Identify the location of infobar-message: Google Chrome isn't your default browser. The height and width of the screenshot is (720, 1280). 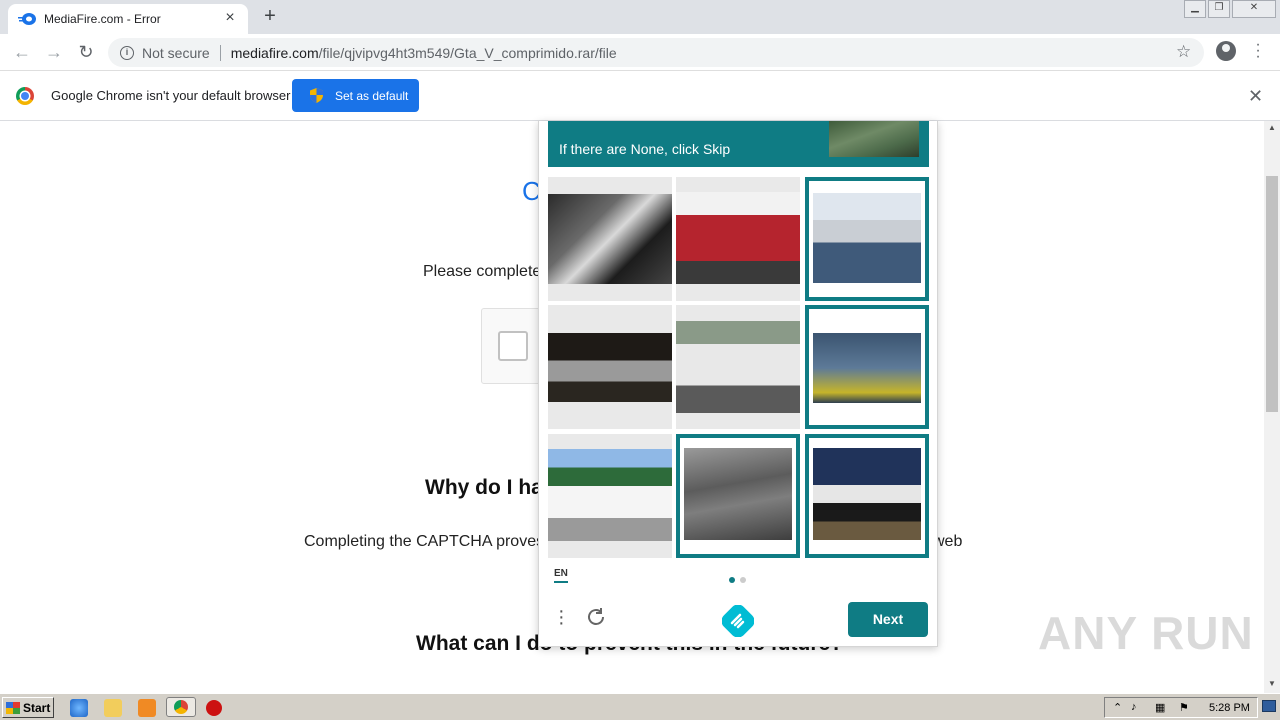
(171, 95).